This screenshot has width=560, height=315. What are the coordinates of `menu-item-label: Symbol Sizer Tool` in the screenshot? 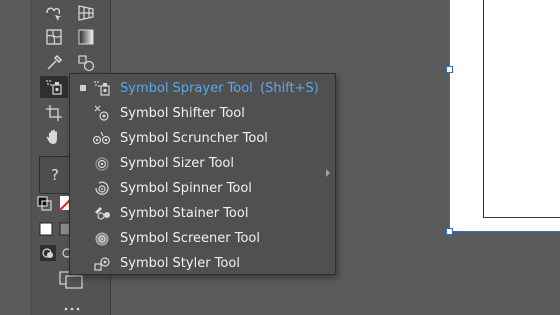 It's located at (177, 163).